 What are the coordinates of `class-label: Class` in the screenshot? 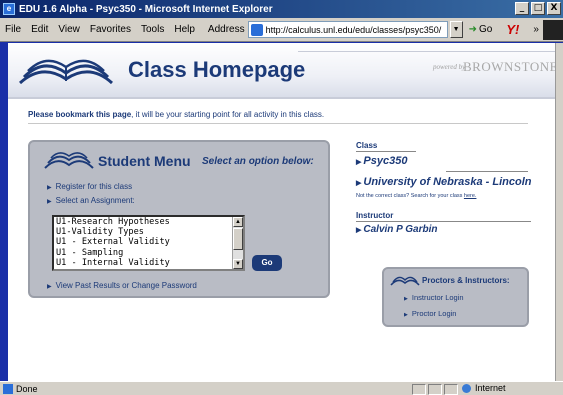 It's located at (367, 145).